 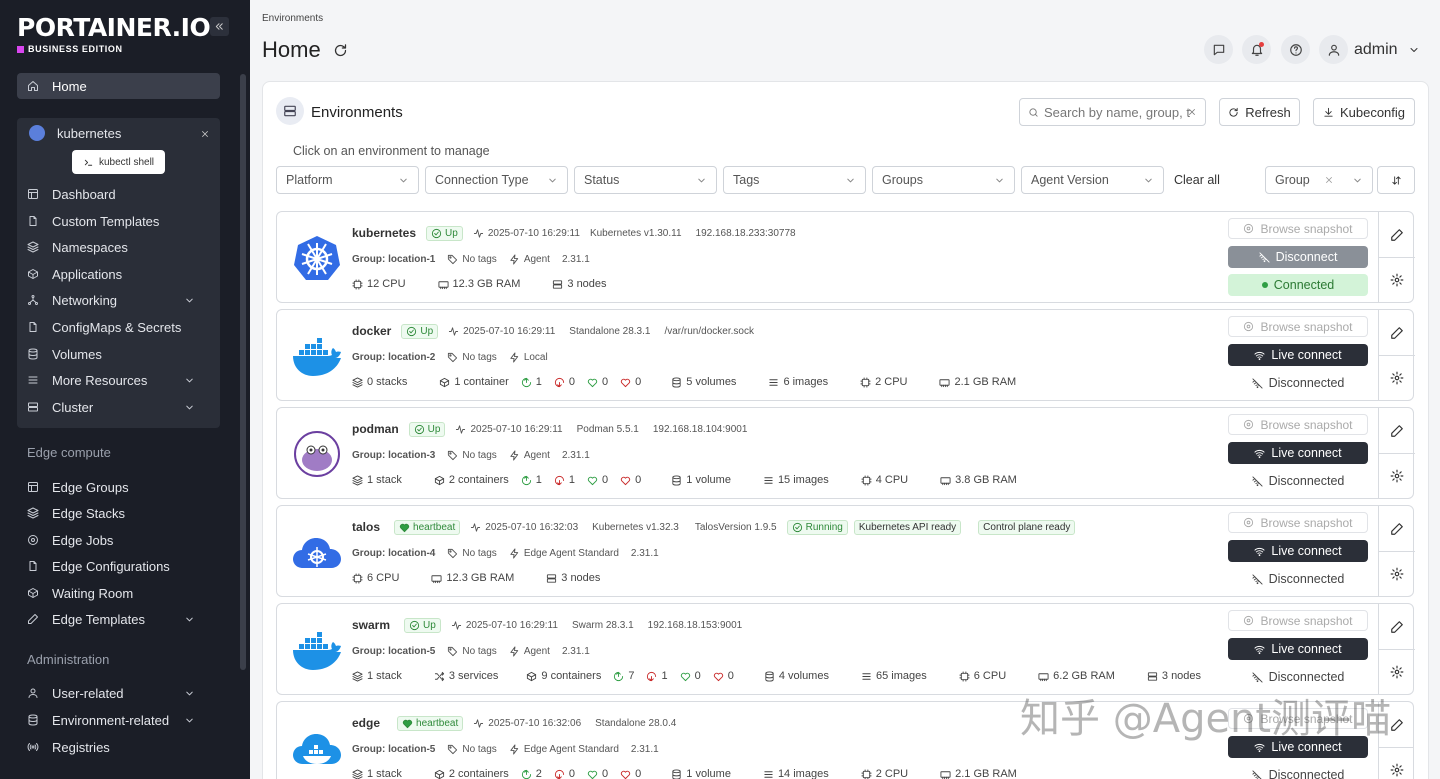 What do you see at coordinates (118, 300) in the screenshot?
I see `sidebar-item-networking: Networking` at bounding box center [118, 300].